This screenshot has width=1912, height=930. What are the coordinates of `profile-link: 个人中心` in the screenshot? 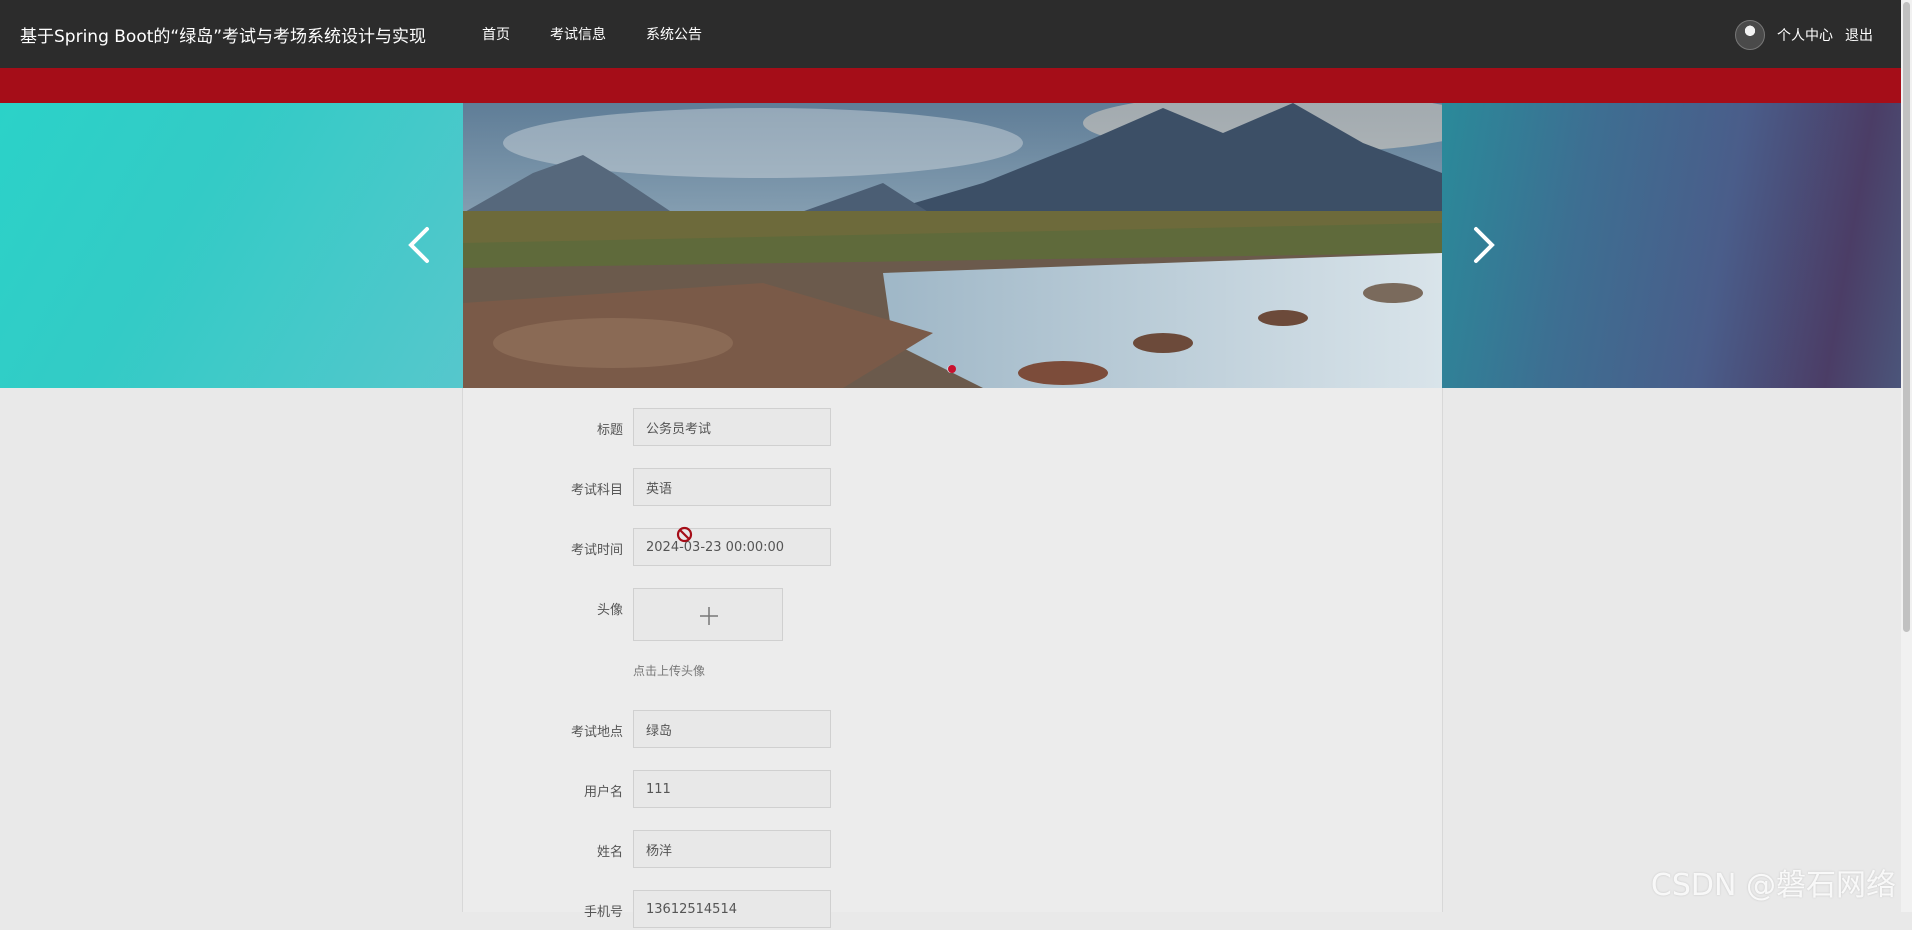 It's located at (1805, 35).